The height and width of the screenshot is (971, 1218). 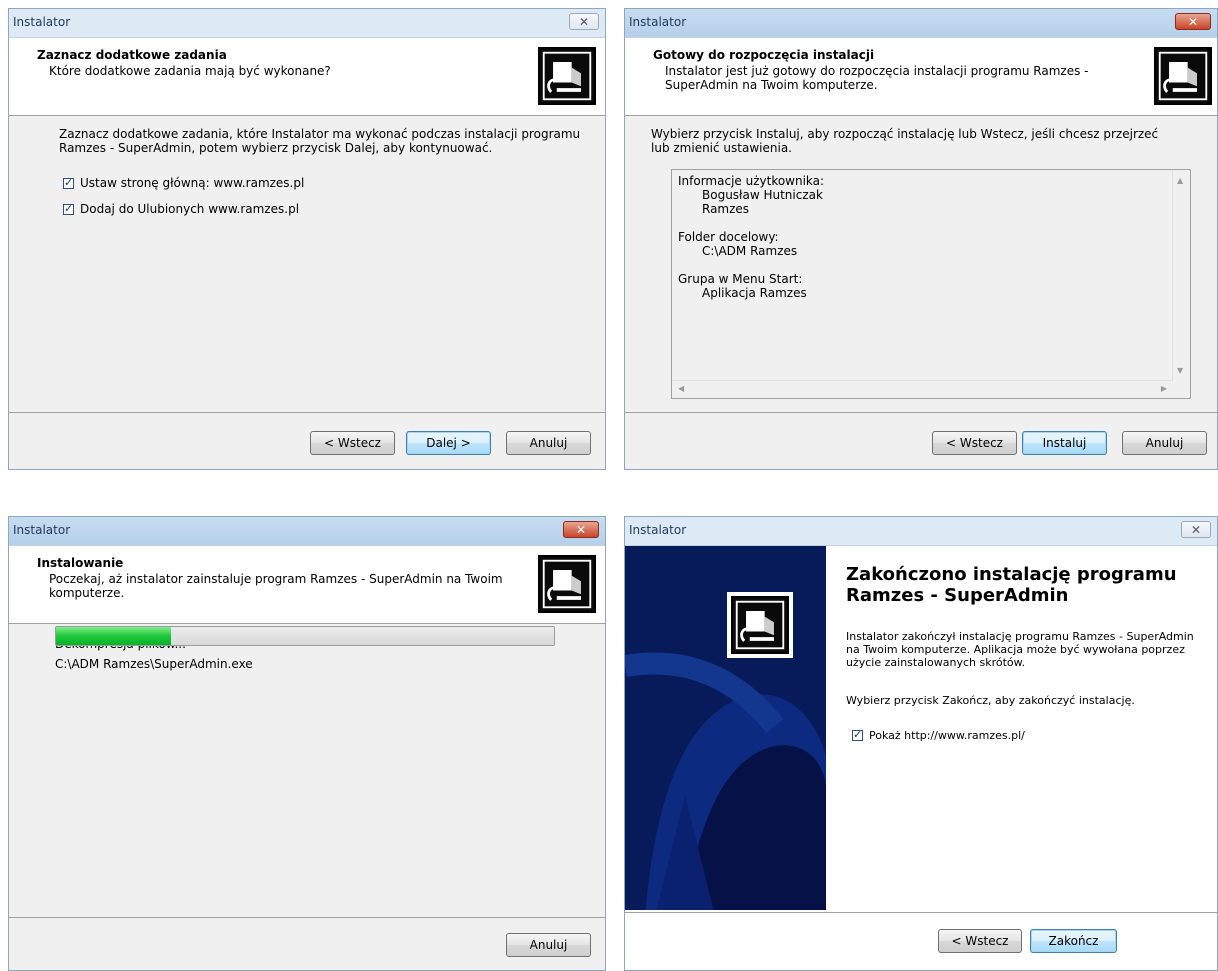 What do you see at coordinates (190, 209) in the screenshot?
I see `checkbox-label: Dodaj do Ulubionych www.ramzes.pl` at bounding box center [190, 209].